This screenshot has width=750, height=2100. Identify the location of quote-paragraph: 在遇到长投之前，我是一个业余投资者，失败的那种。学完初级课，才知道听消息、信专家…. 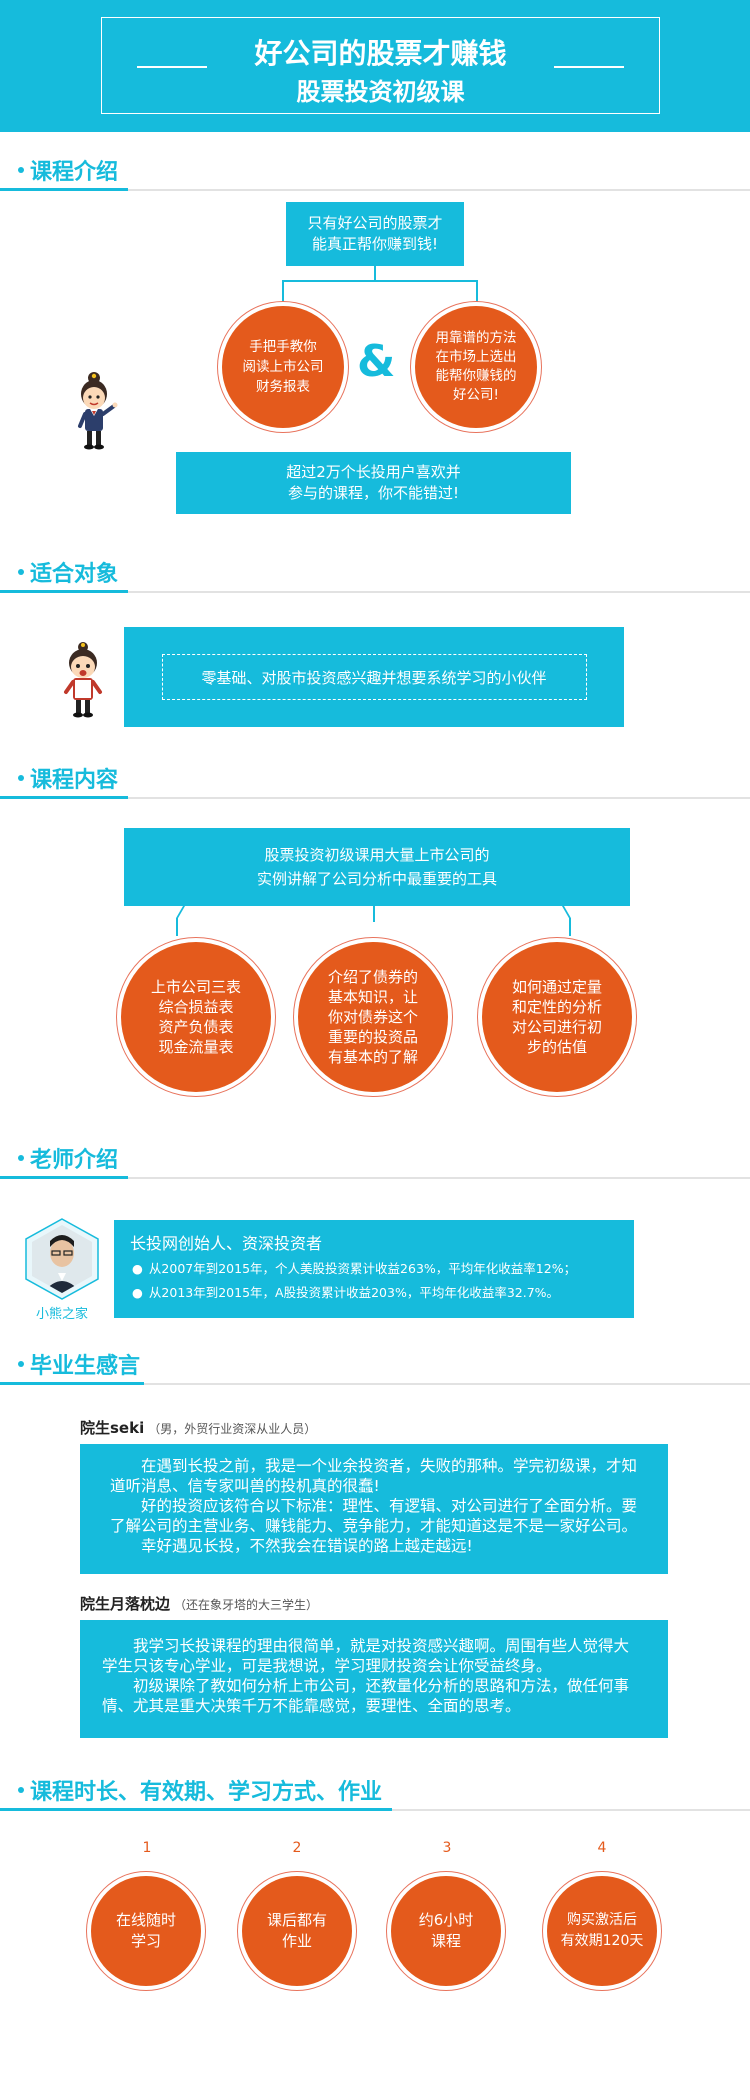
(374, 1476).